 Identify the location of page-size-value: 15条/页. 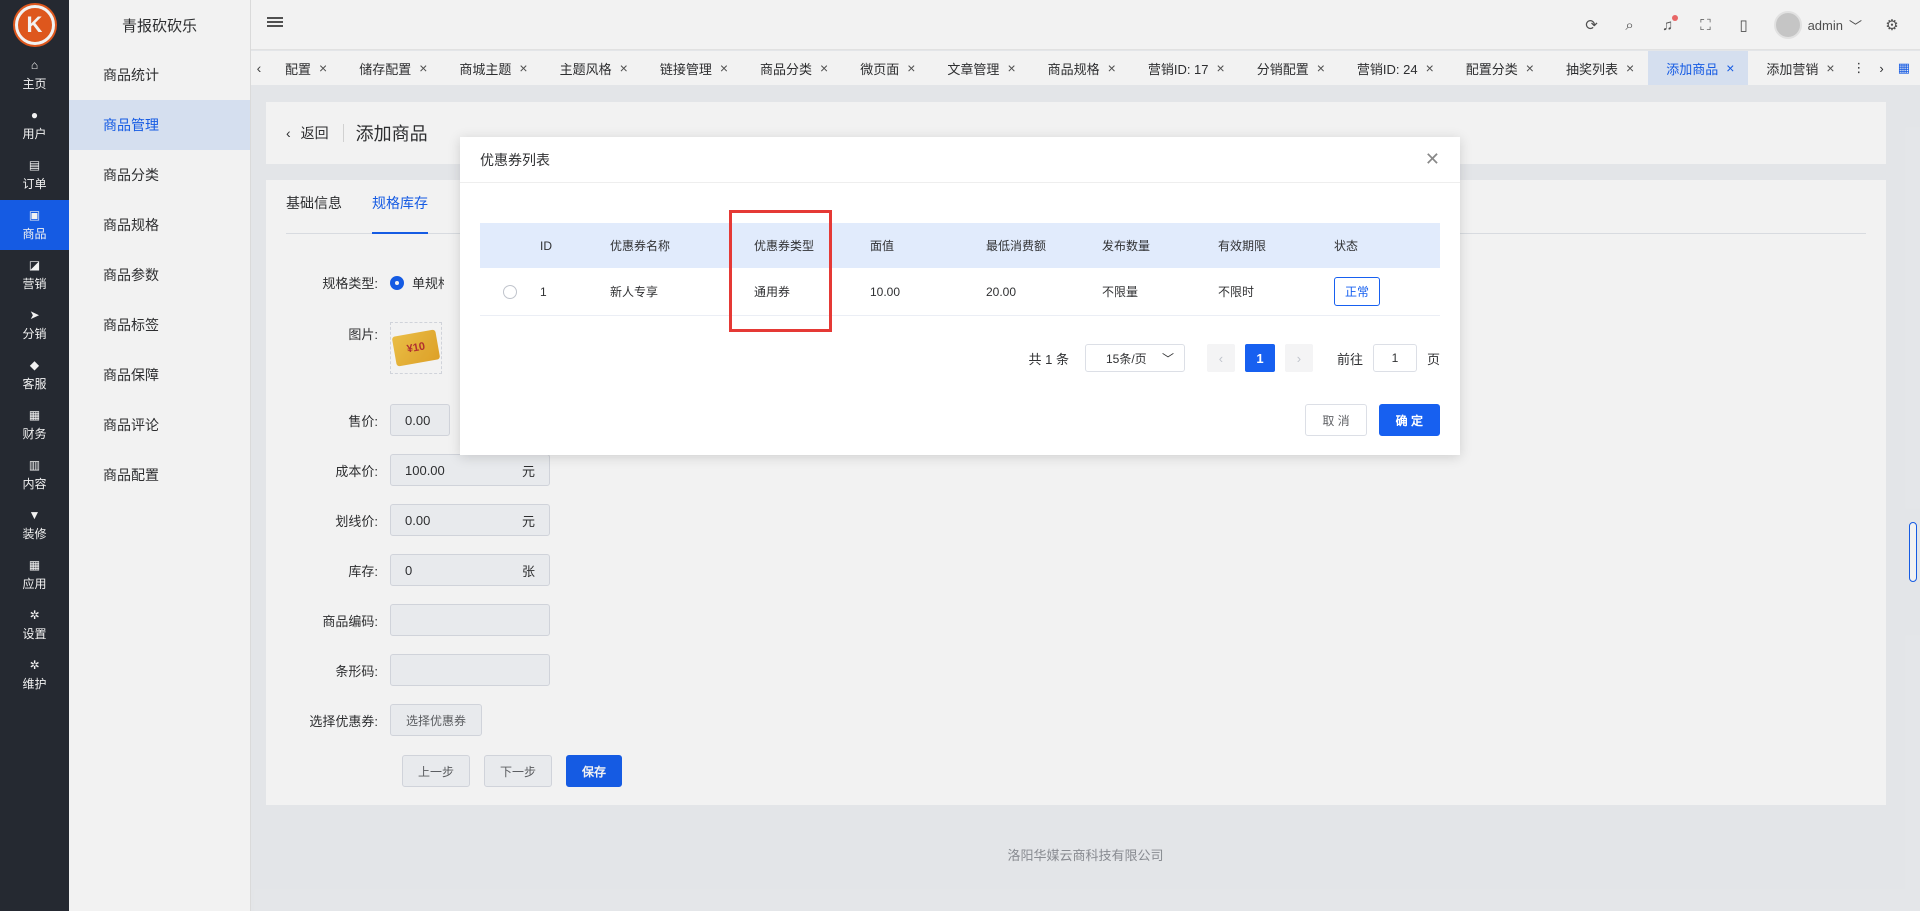
(1126, 358).